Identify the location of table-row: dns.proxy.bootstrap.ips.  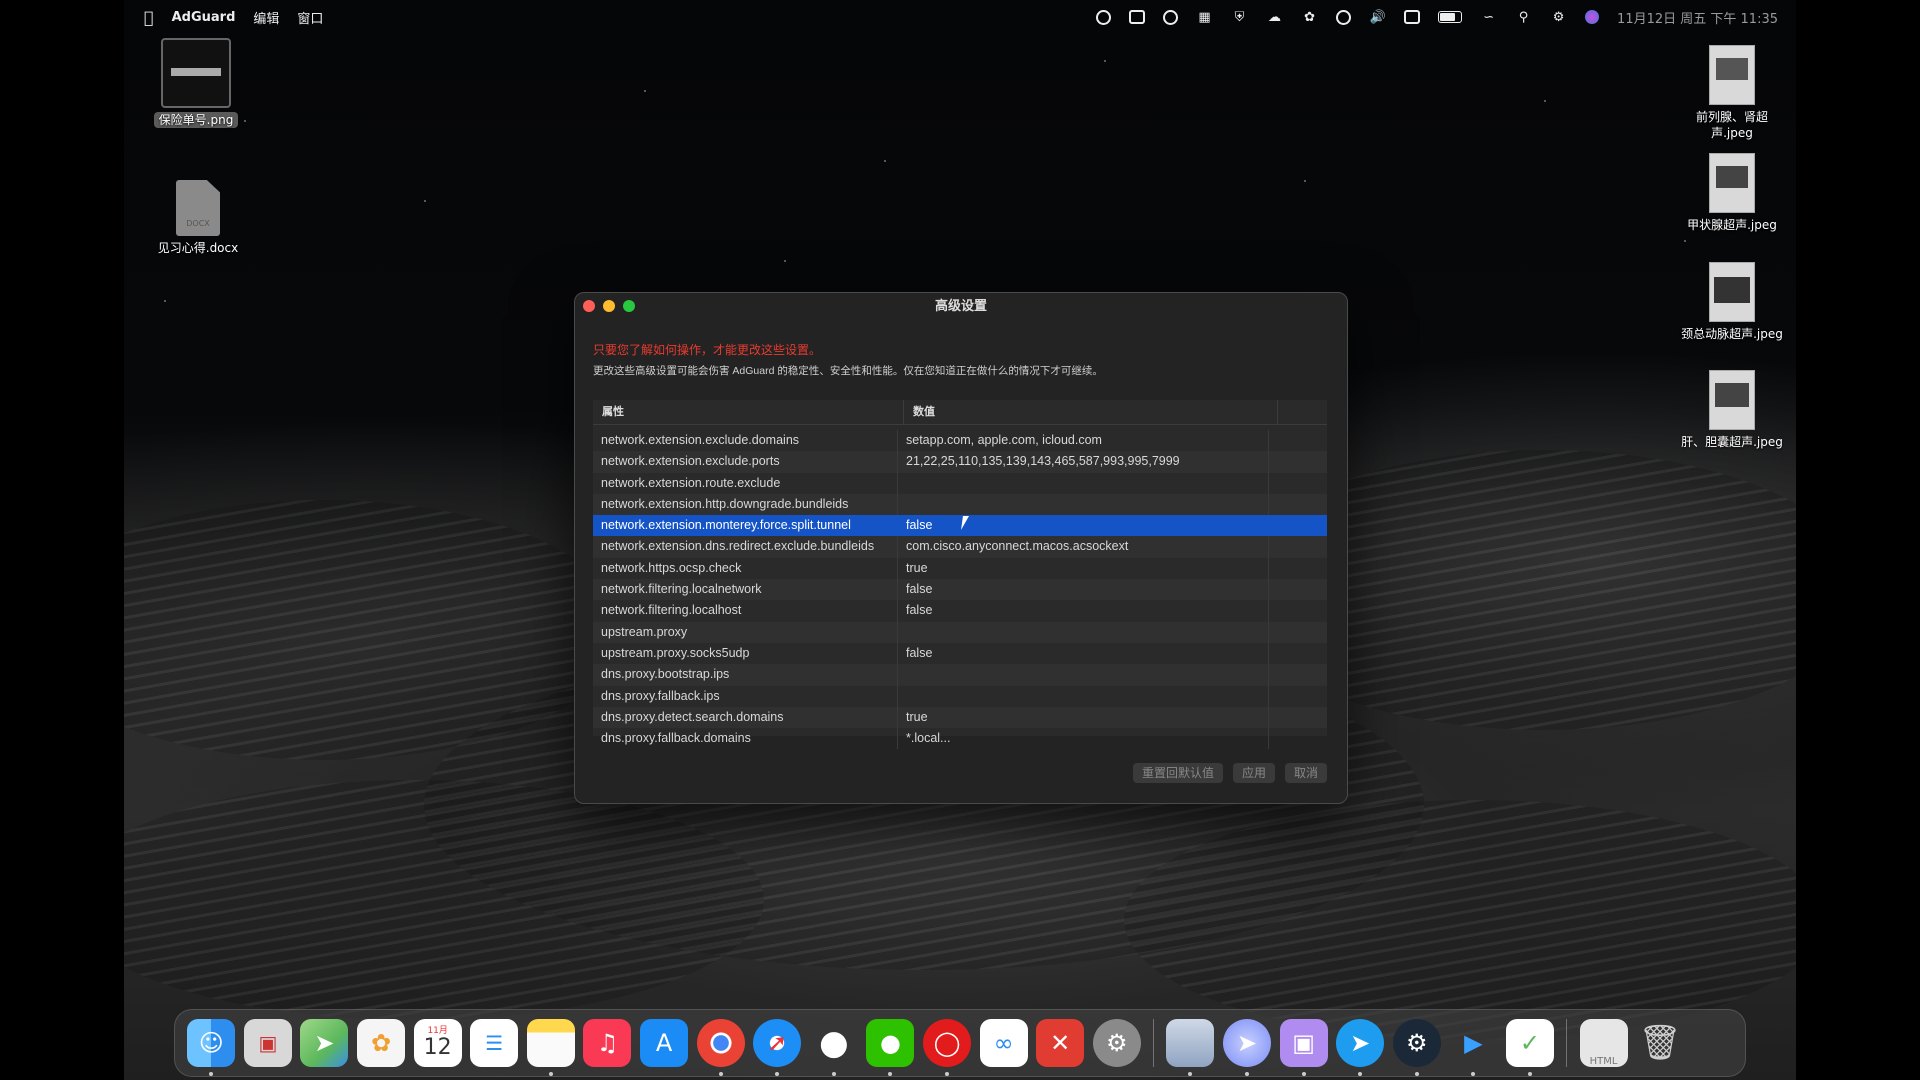
(960, 675).